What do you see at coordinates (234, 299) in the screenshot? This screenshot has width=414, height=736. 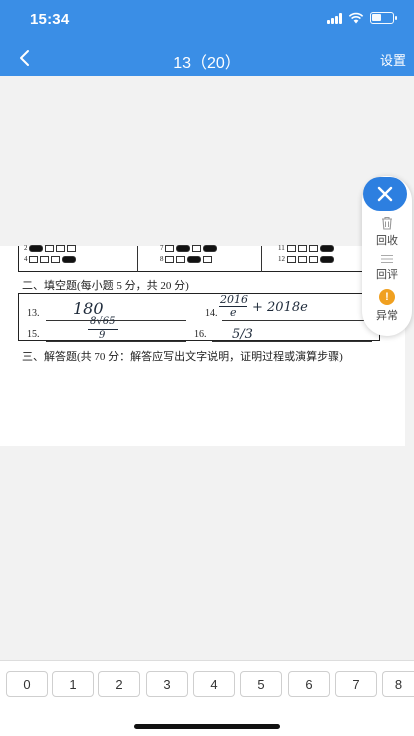 I see `answer-14-numerator: 2016` at bounding box center [234, 299].